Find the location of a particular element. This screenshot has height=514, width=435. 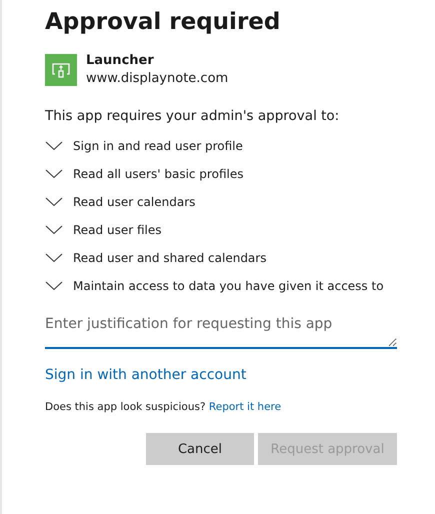

permission-item: Read user calendars is located at coordinates (221, 202).